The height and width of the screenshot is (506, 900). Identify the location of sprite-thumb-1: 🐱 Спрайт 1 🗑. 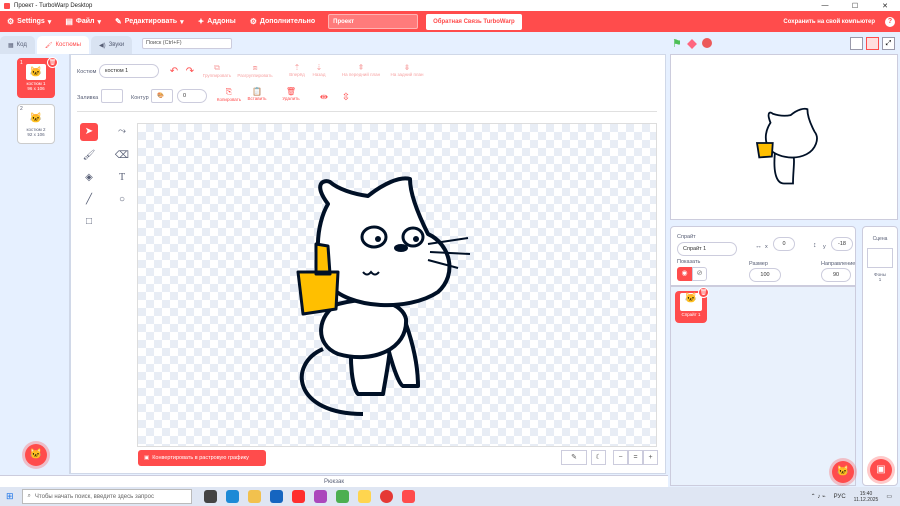
(692, 305).